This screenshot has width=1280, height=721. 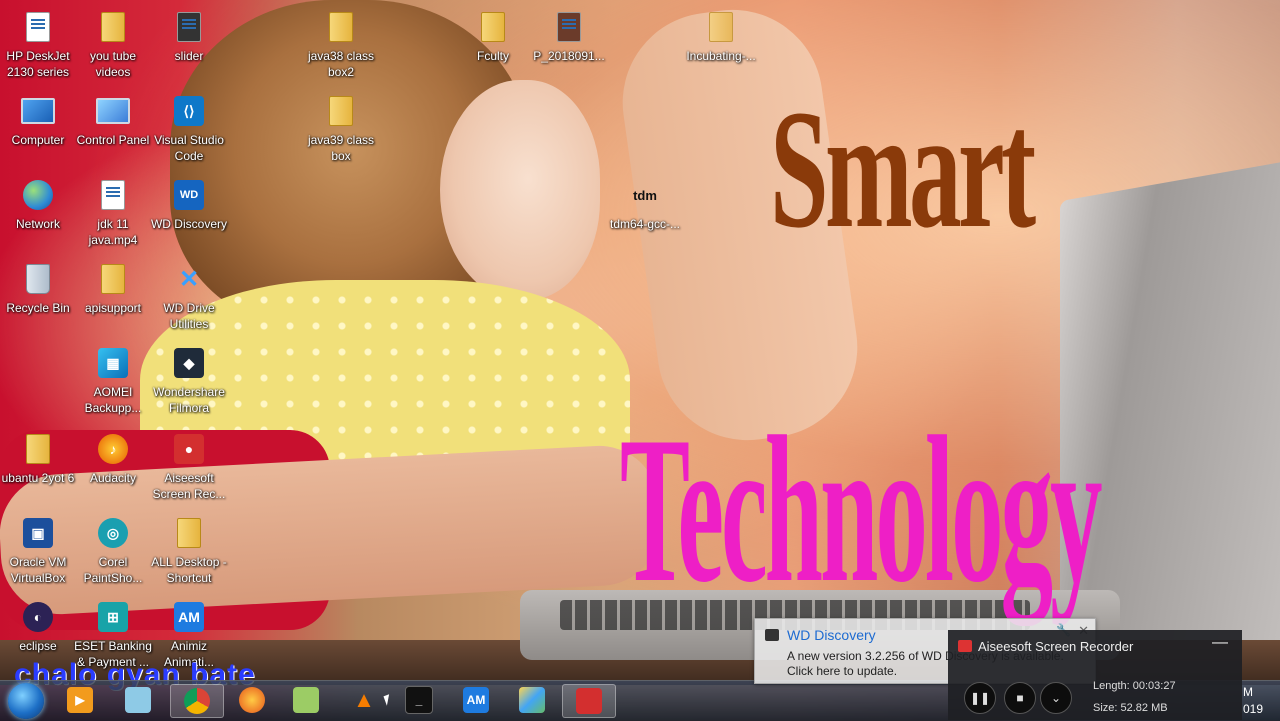 What do you see at coordinates (113, 308) in the screenshot?
I see `desktop-icon-label: apisupport` at bounding box center [113, 308].